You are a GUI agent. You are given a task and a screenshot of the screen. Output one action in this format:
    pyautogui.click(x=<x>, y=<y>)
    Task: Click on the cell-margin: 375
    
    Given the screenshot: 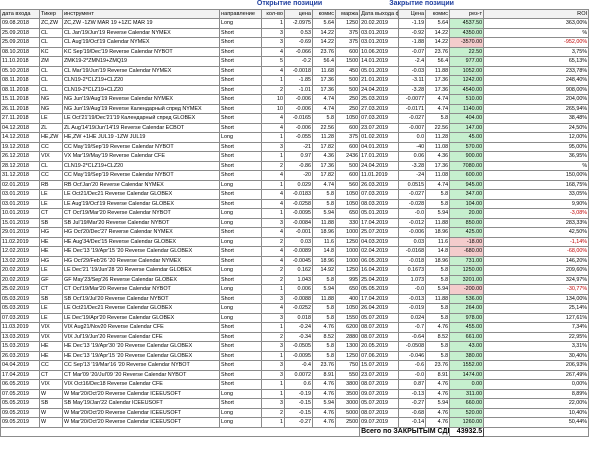 What is the action you would take?
    pyautogui.click(x=348, y=137)
    